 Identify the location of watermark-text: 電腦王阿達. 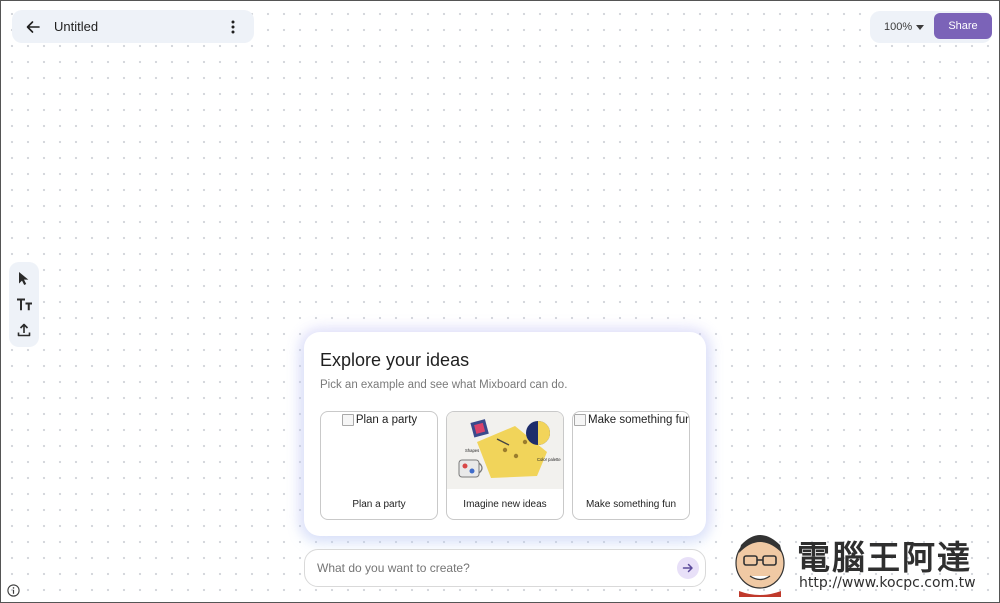
(884, 557).